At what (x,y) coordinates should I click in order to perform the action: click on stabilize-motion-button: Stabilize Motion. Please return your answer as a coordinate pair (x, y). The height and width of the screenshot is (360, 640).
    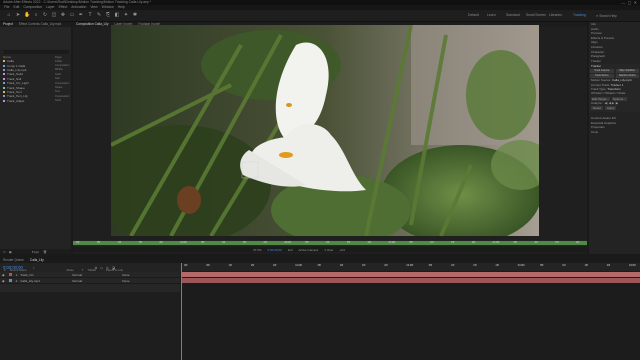
    Looking at the image, I should click on (627, 76).